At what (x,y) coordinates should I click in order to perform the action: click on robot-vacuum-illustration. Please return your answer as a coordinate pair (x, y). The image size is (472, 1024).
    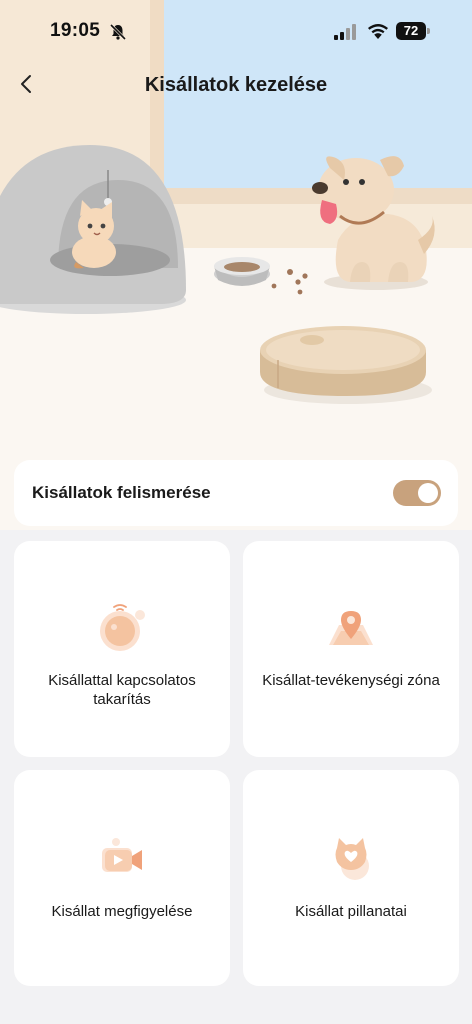
    Looking at the image, I should click on (346, 365).